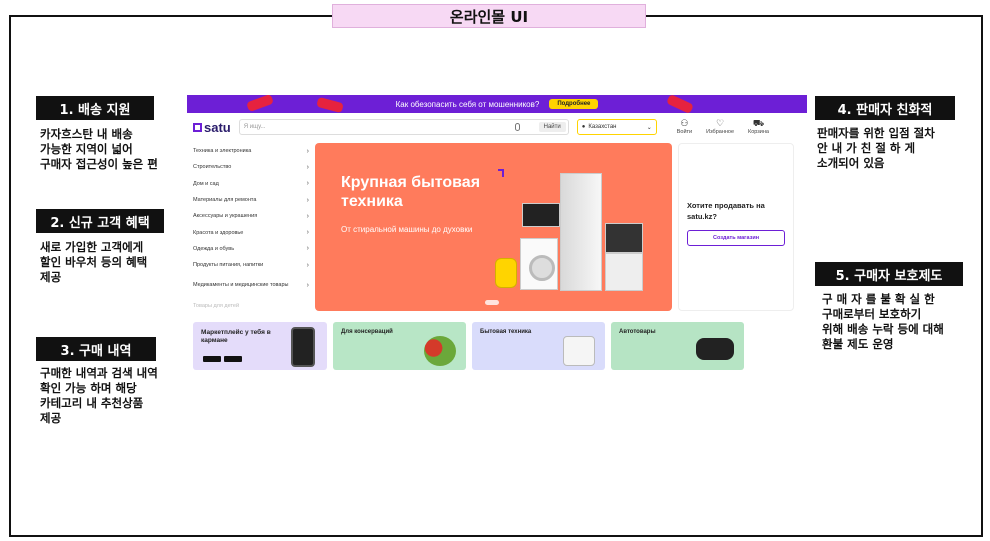 This screenshot has height=541, width=990. I want to click on category-item: Материалы для ремонта ›, so click(251, 200).